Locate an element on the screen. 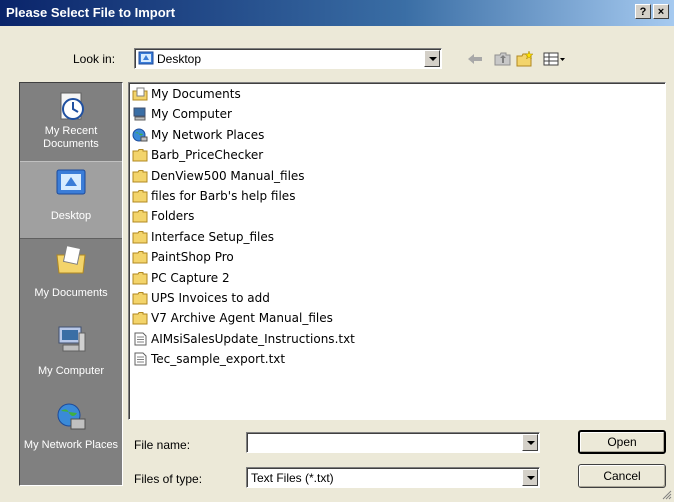  file-name-text: AIMsiSalesUpdate_Instructions.txt is located at coordinates (253, 338).